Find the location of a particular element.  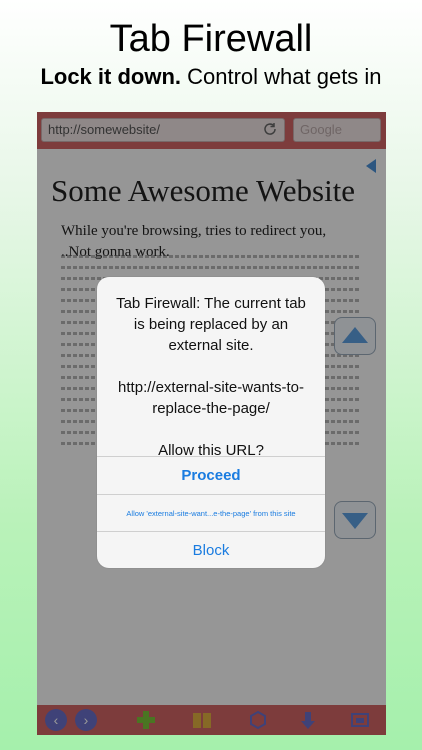

proceed-button: Proceed is located at coordinates (211, 475).